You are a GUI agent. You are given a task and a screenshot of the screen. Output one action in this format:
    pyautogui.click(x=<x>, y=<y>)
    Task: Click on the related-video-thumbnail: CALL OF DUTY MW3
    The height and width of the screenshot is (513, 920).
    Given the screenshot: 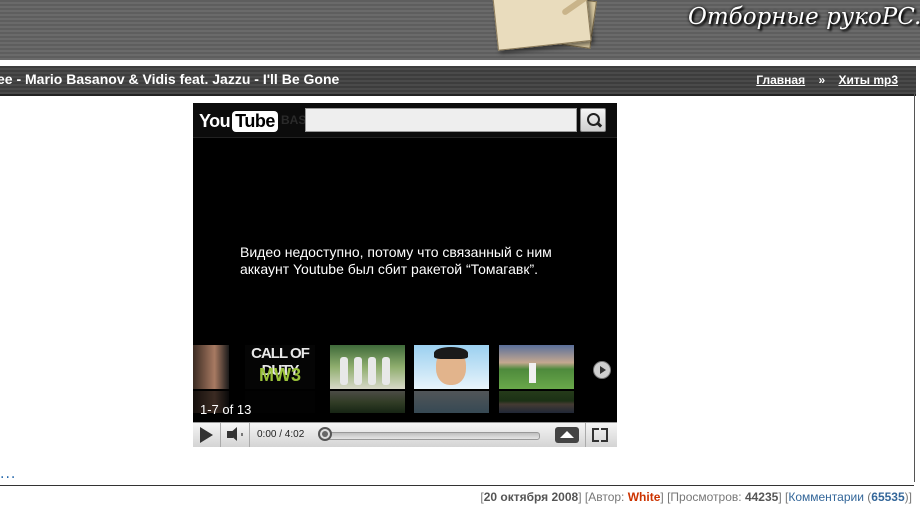 What is the action you would take?
    pyautogui.click(x=280, y=379)
    